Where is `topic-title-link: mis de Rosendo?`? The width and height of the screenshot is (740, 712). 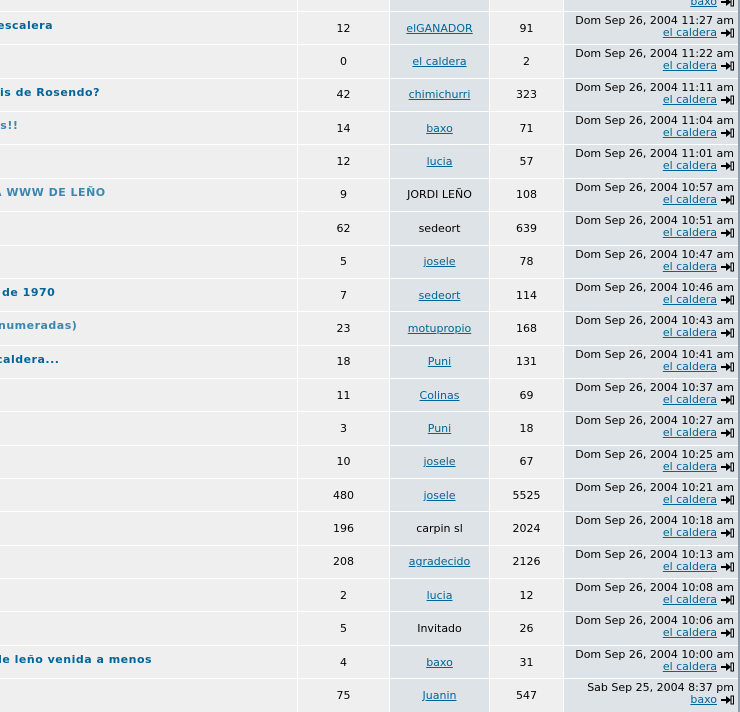
topic-title-link: mis de Rosendo? is located at coordinates (50, 92).